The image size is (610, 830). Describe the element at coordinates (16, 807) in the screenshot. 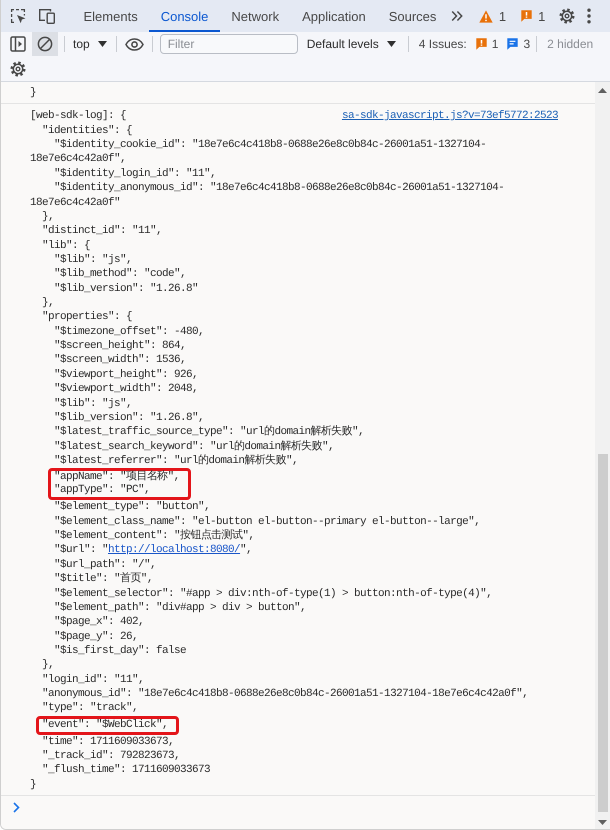

I see `prompt-chevron-icon` at that location.